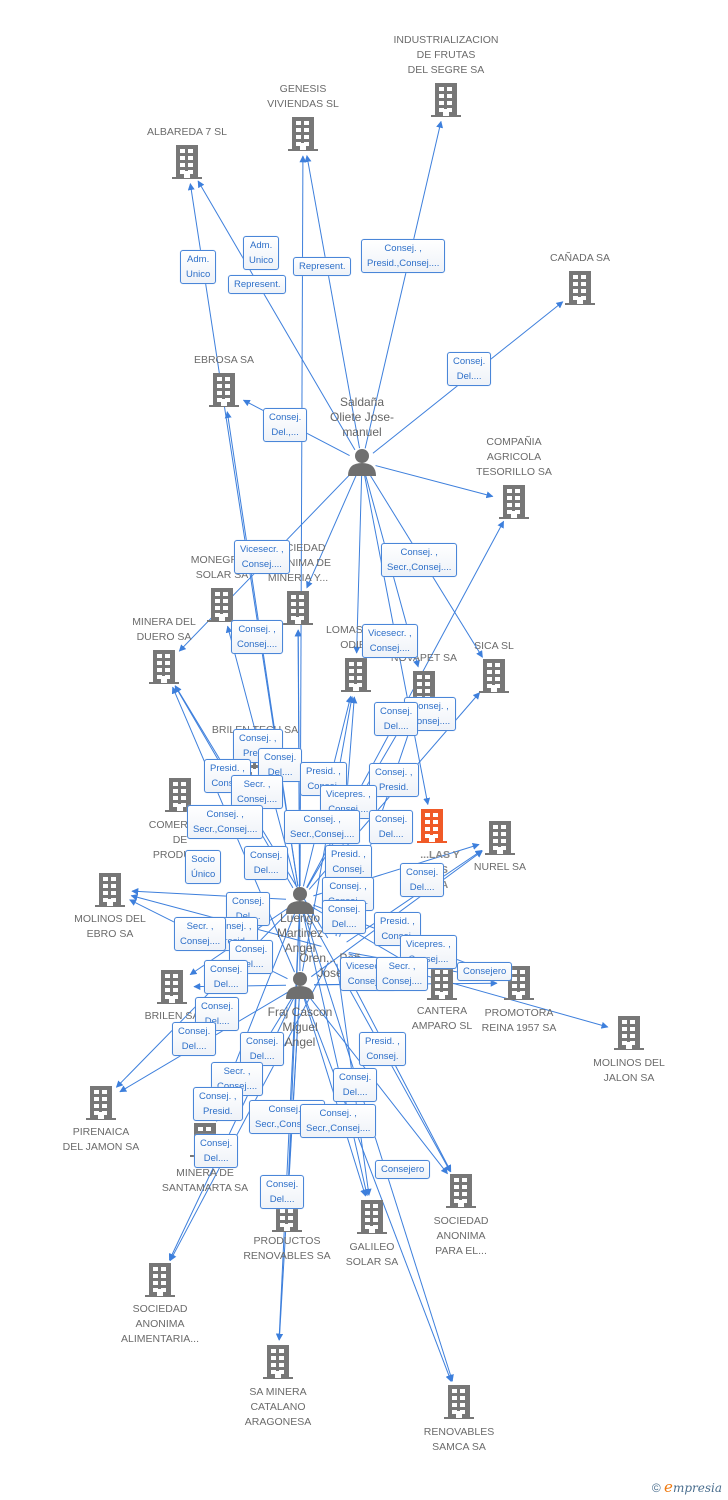 Image resolution: width=728 pixels, height=1500 pixels. Describe the element at coordinates (494, 646) in the screenshot. I see `company-label: SICA SL` at that location.